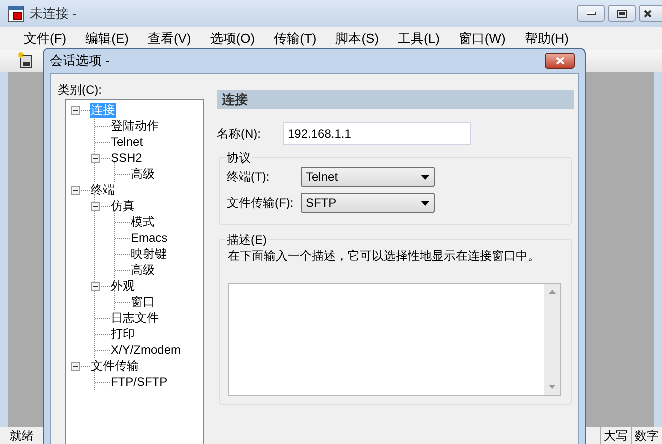 Image resolution: width=662 pixels, height=444 pixels. I want to click on section-header: 连接, so click(395, 99).